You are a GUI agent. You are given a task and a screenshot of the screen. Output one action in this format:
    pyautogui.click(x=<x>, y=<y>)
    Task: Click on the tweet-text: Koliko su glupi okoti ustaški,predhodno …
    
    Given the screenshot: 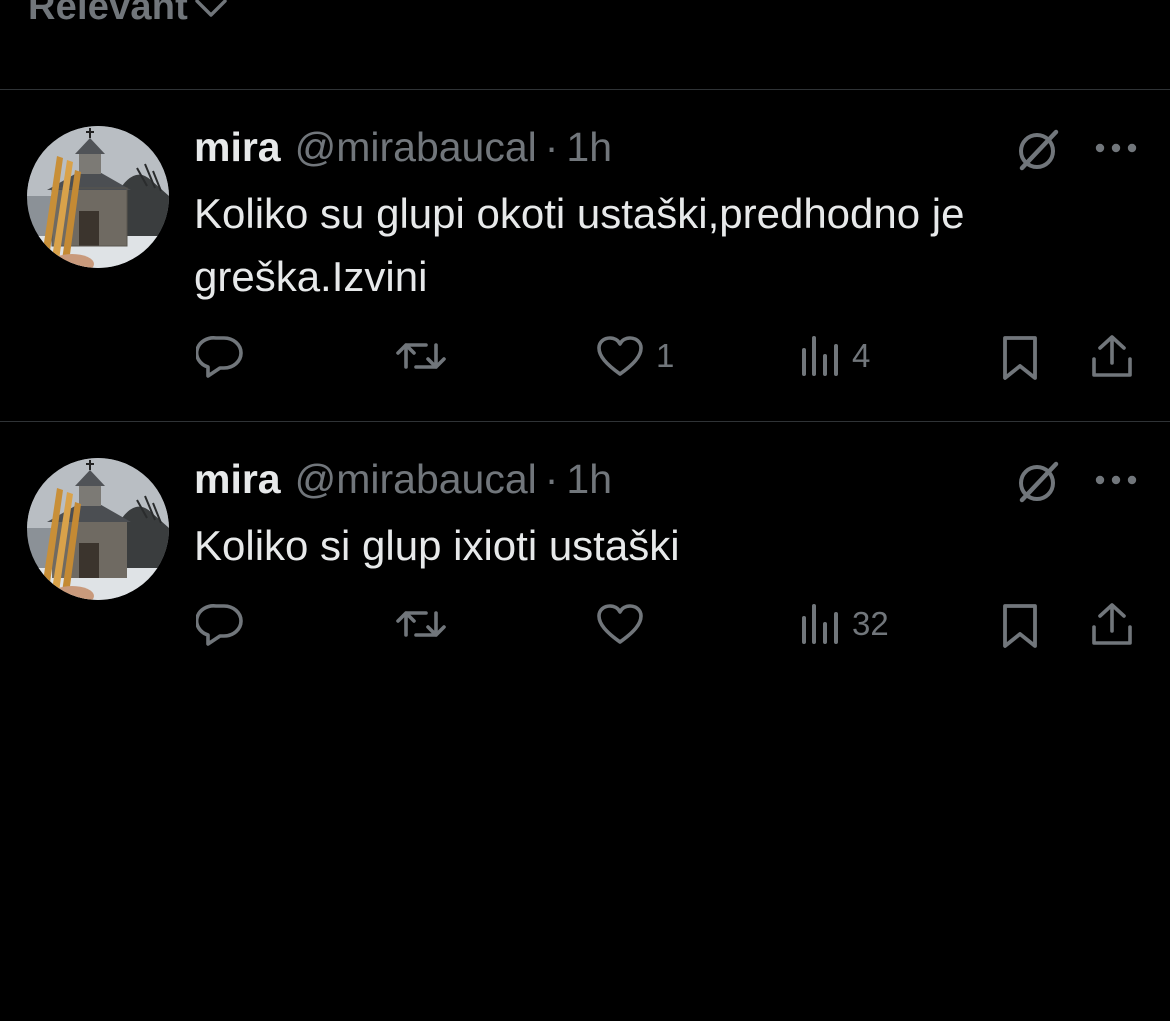 What is the action you would take?
    pyautogui.click(x=579, y=245)
    